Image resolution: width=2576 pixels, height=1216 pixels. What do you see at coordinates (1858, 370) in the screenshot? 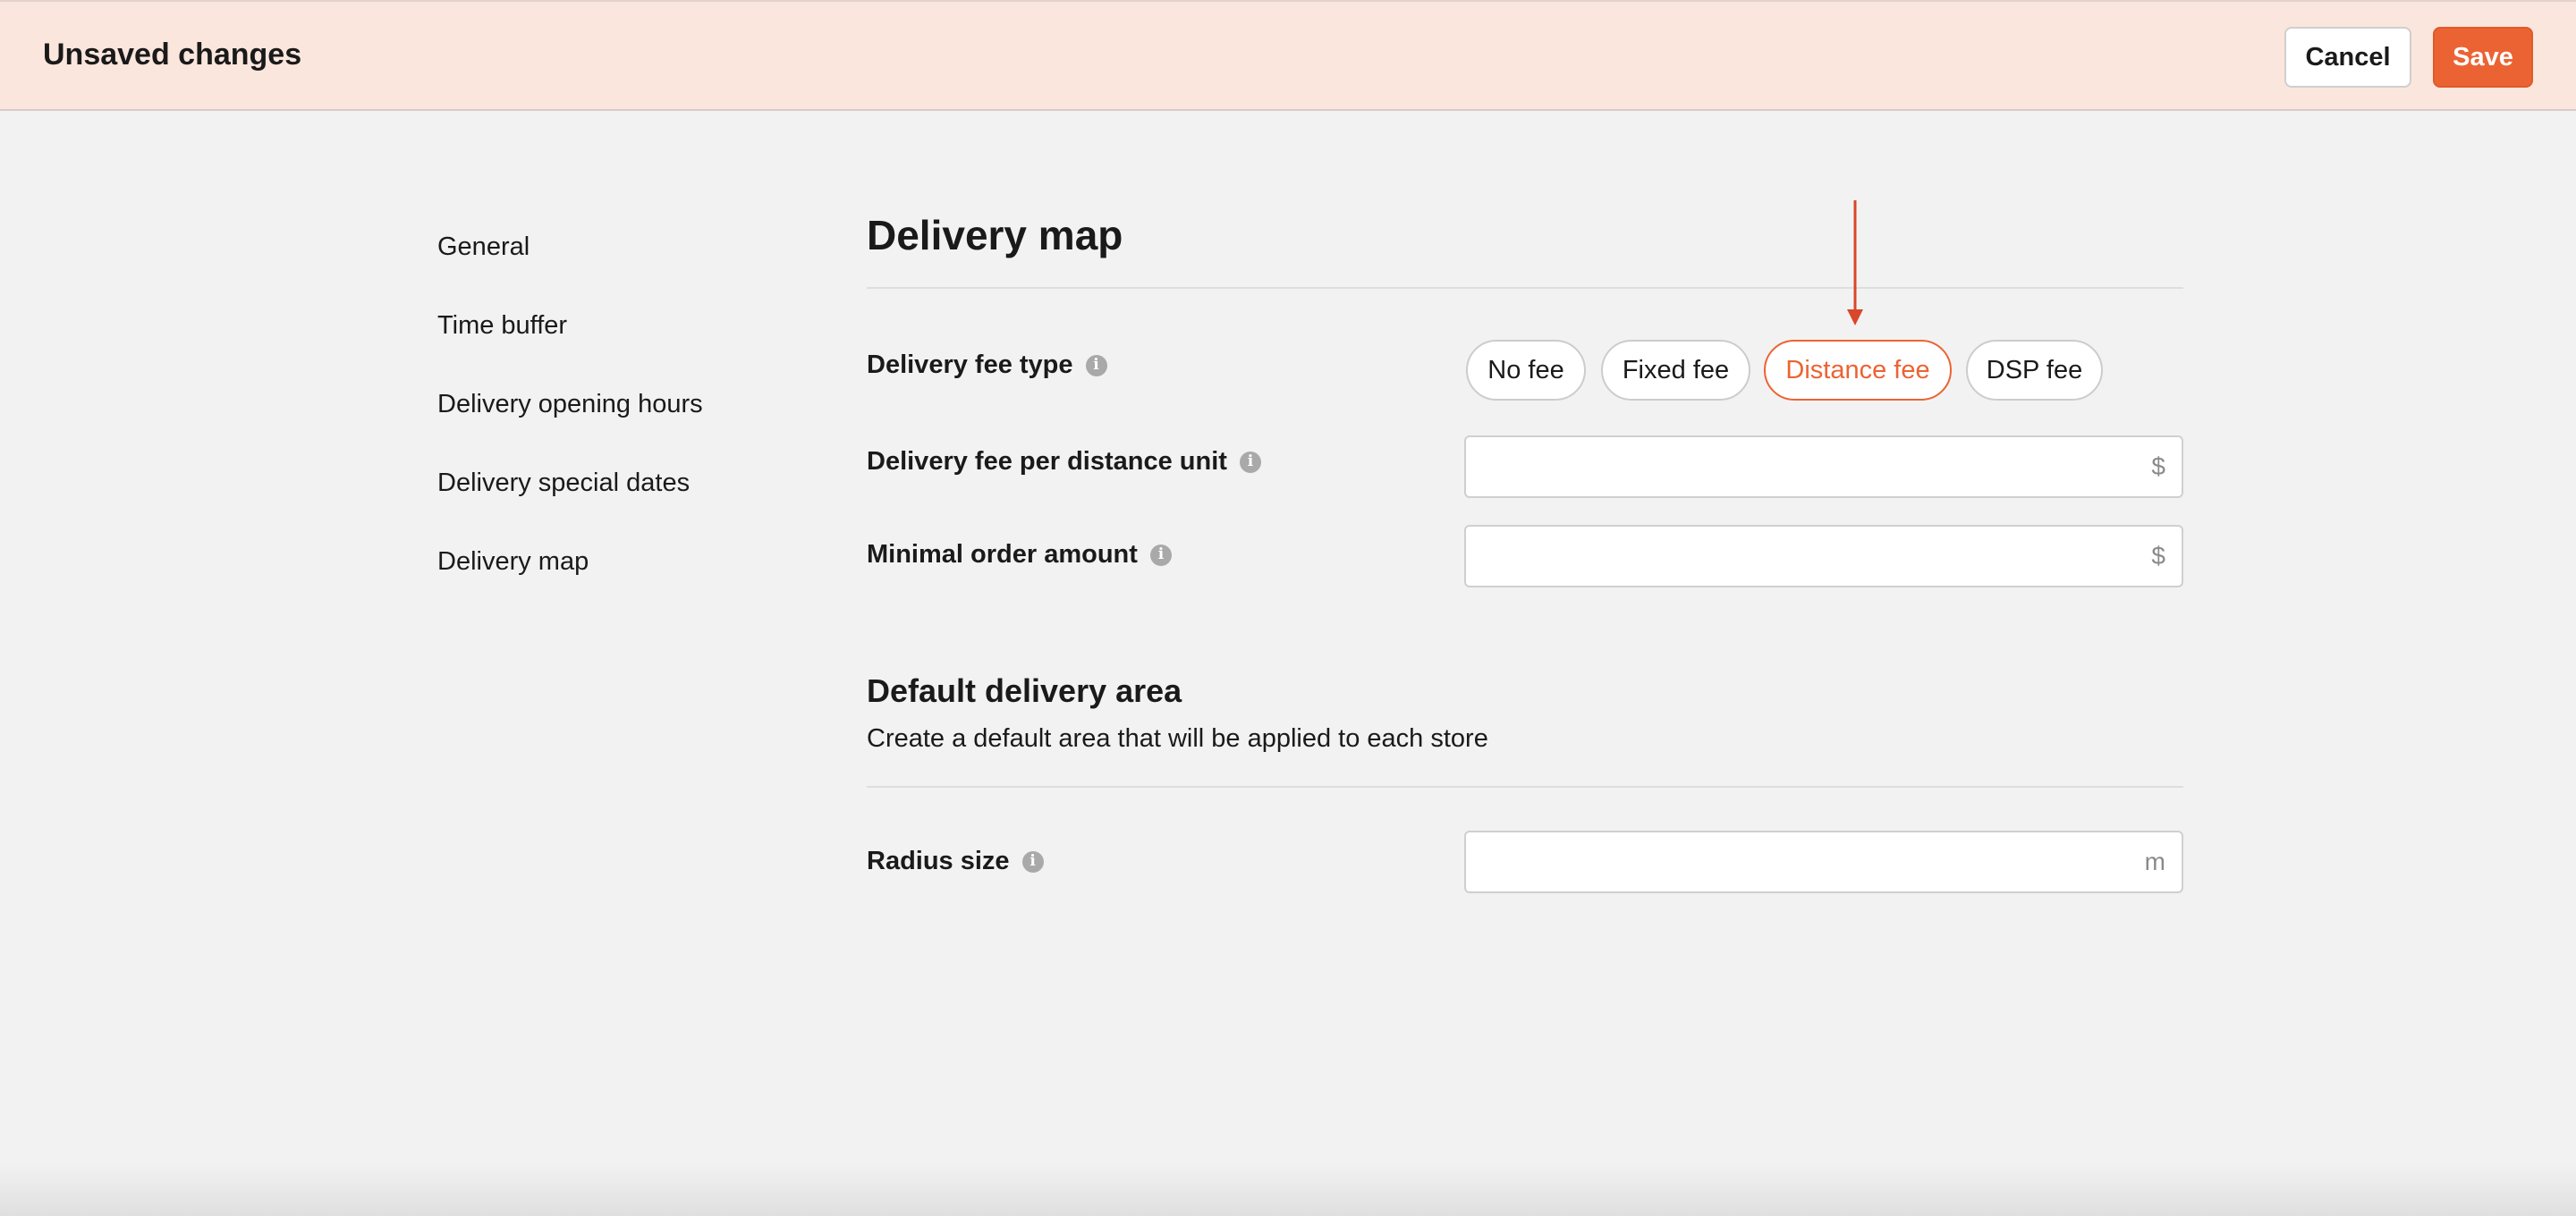
I see `fee-option-distance-fee: Distance fee` at bounding box center [1858, 370].